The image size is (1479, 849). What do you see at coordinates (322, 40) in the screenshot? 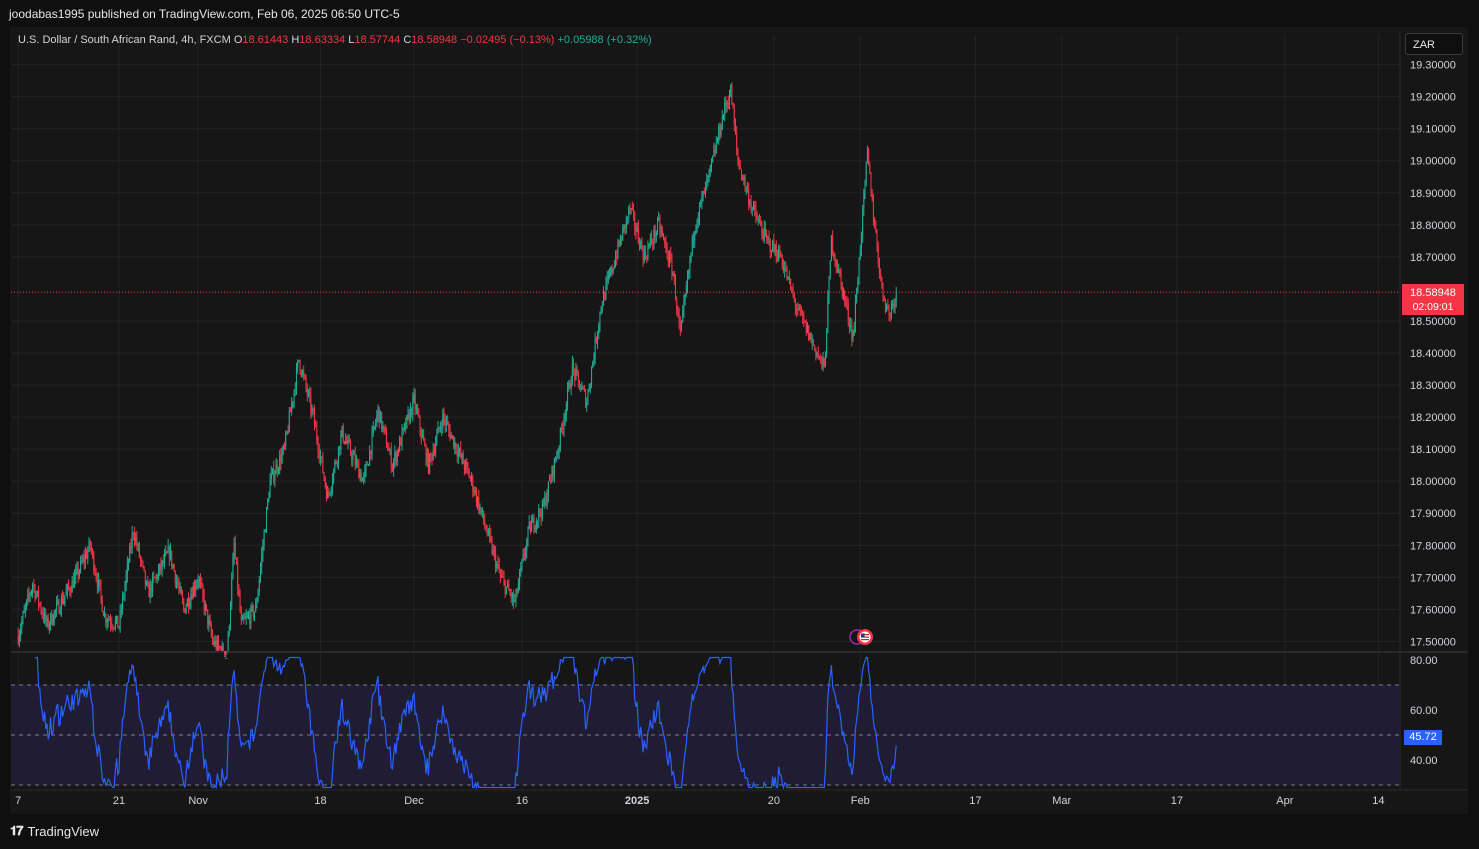
I see `high-value: 18.63334` at bounding box center [322, 40].